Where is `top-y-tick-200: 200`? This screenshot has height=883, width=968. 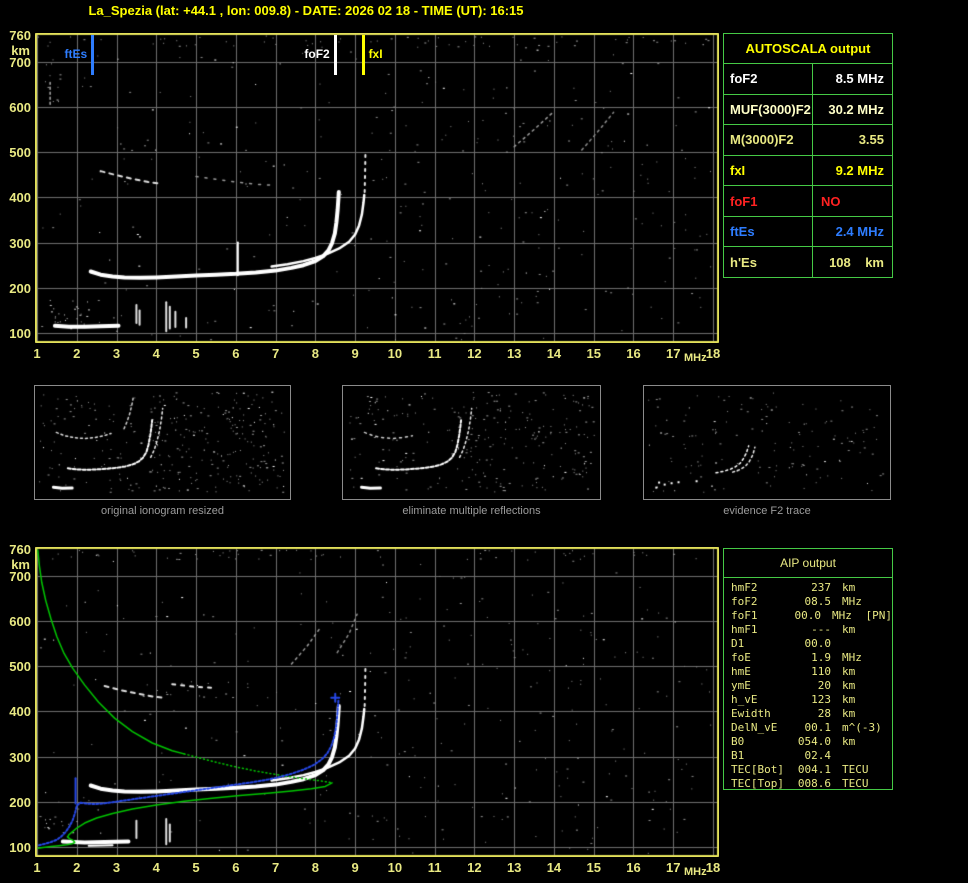
top-y-tick-200: 200 is located at coordinates (20, 288).